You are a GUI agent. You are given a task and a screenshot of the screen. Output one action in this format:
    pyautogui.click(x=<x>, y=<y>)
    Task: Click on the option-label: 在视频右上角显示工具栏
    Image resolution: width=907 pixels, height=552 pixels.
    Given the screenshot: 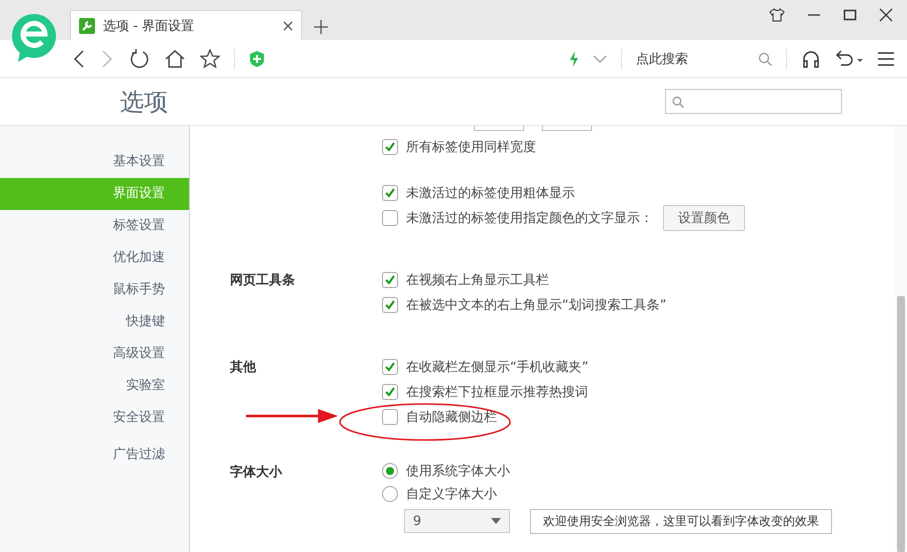 What is the action you would take?
    pyautogui.click(x=477, y=280)
    